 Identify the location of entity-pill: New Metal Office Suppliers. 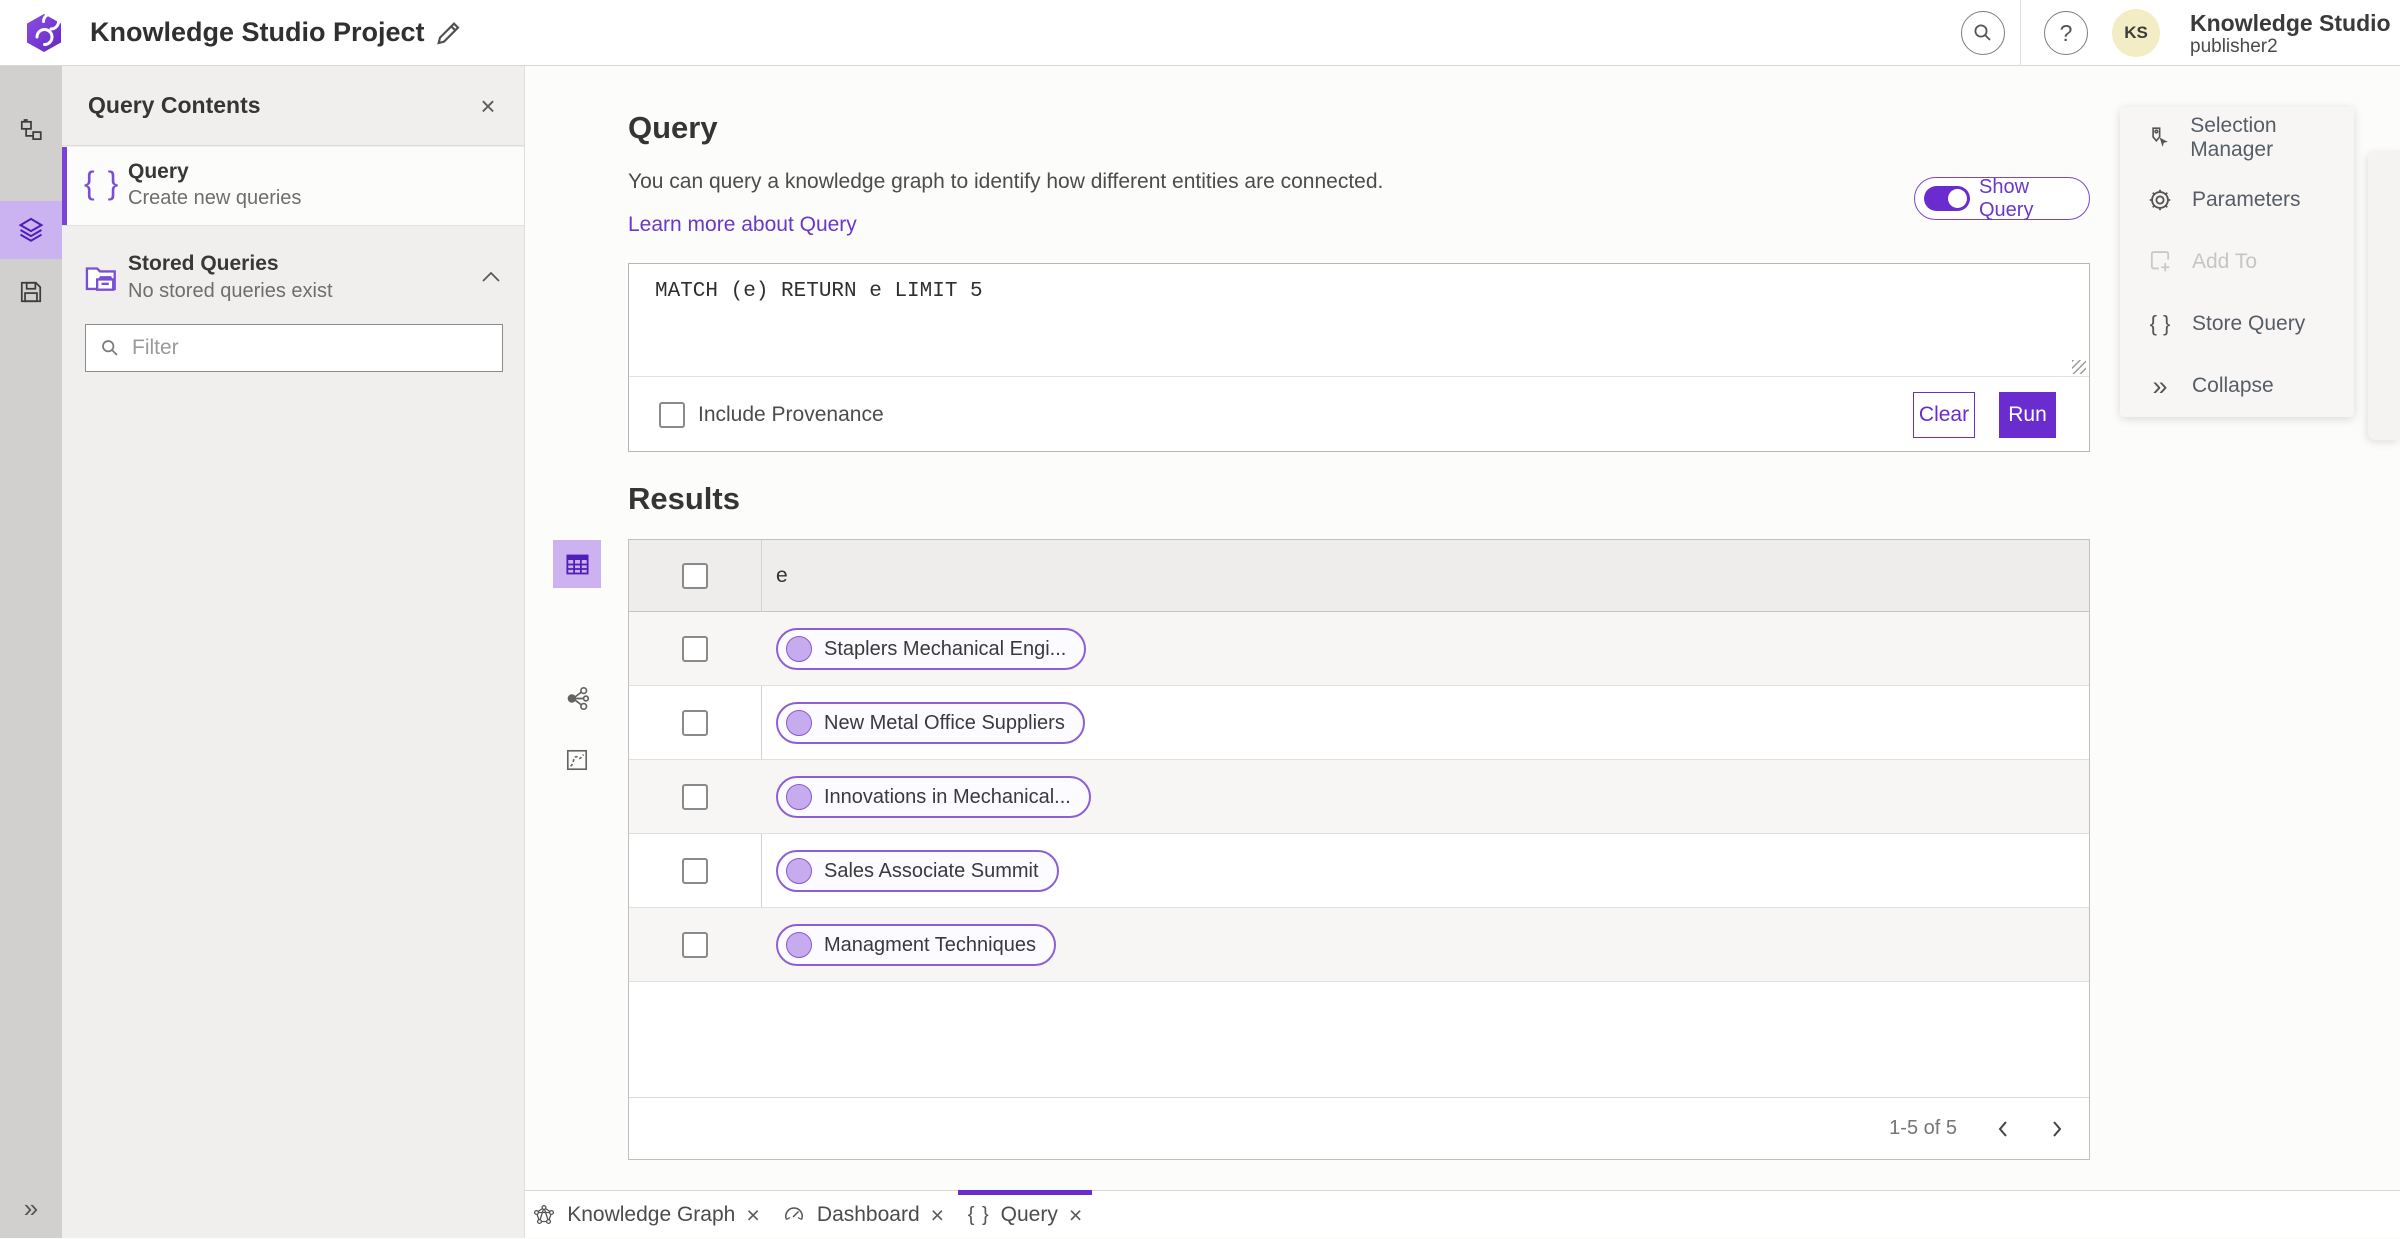
(930, 723).